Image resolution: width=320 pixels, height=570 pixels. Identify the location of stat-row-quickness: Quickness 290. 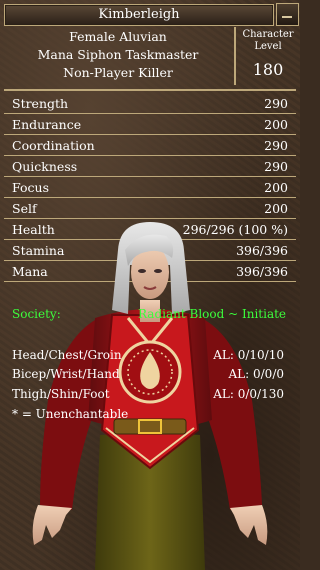
(150, 167).